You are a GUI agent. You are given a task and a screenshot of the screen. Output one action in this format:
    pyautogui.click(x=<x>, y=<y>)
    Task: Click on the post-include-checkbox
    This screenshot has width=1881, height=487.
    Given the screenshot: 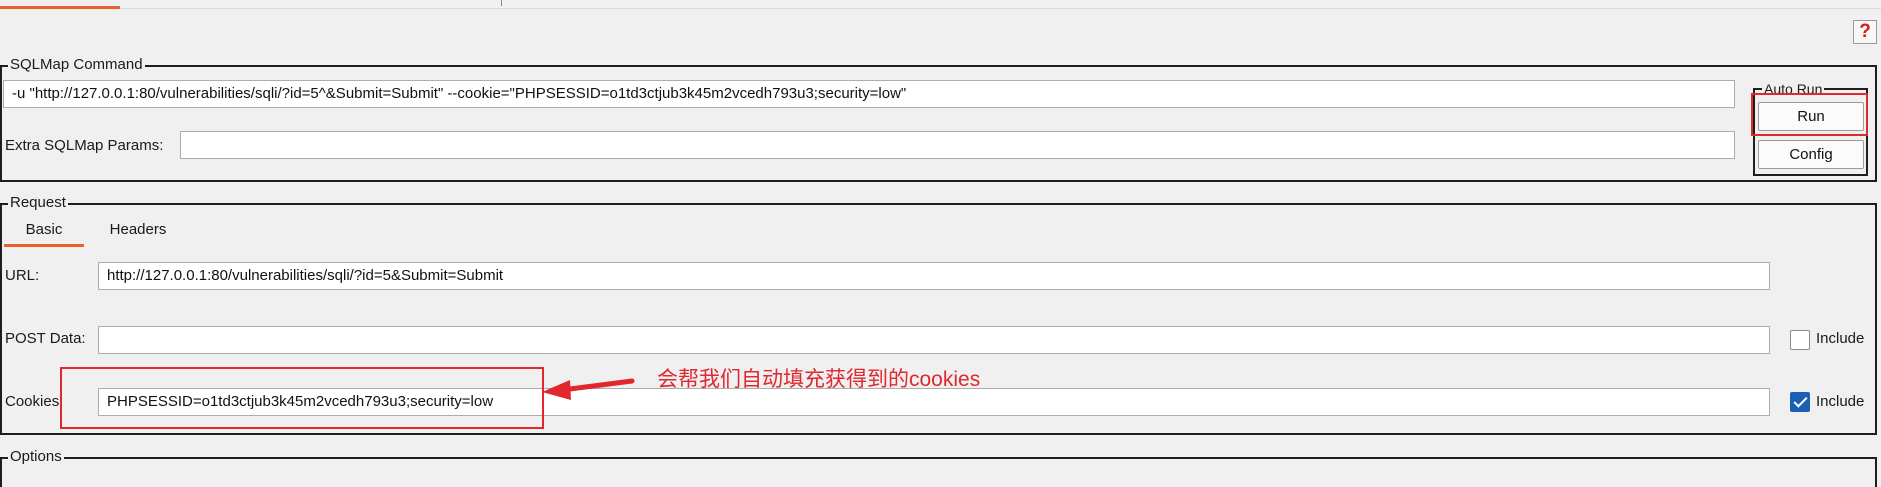 What is the action you would take?
    pyautogui.click(x=1800, y=340)
    